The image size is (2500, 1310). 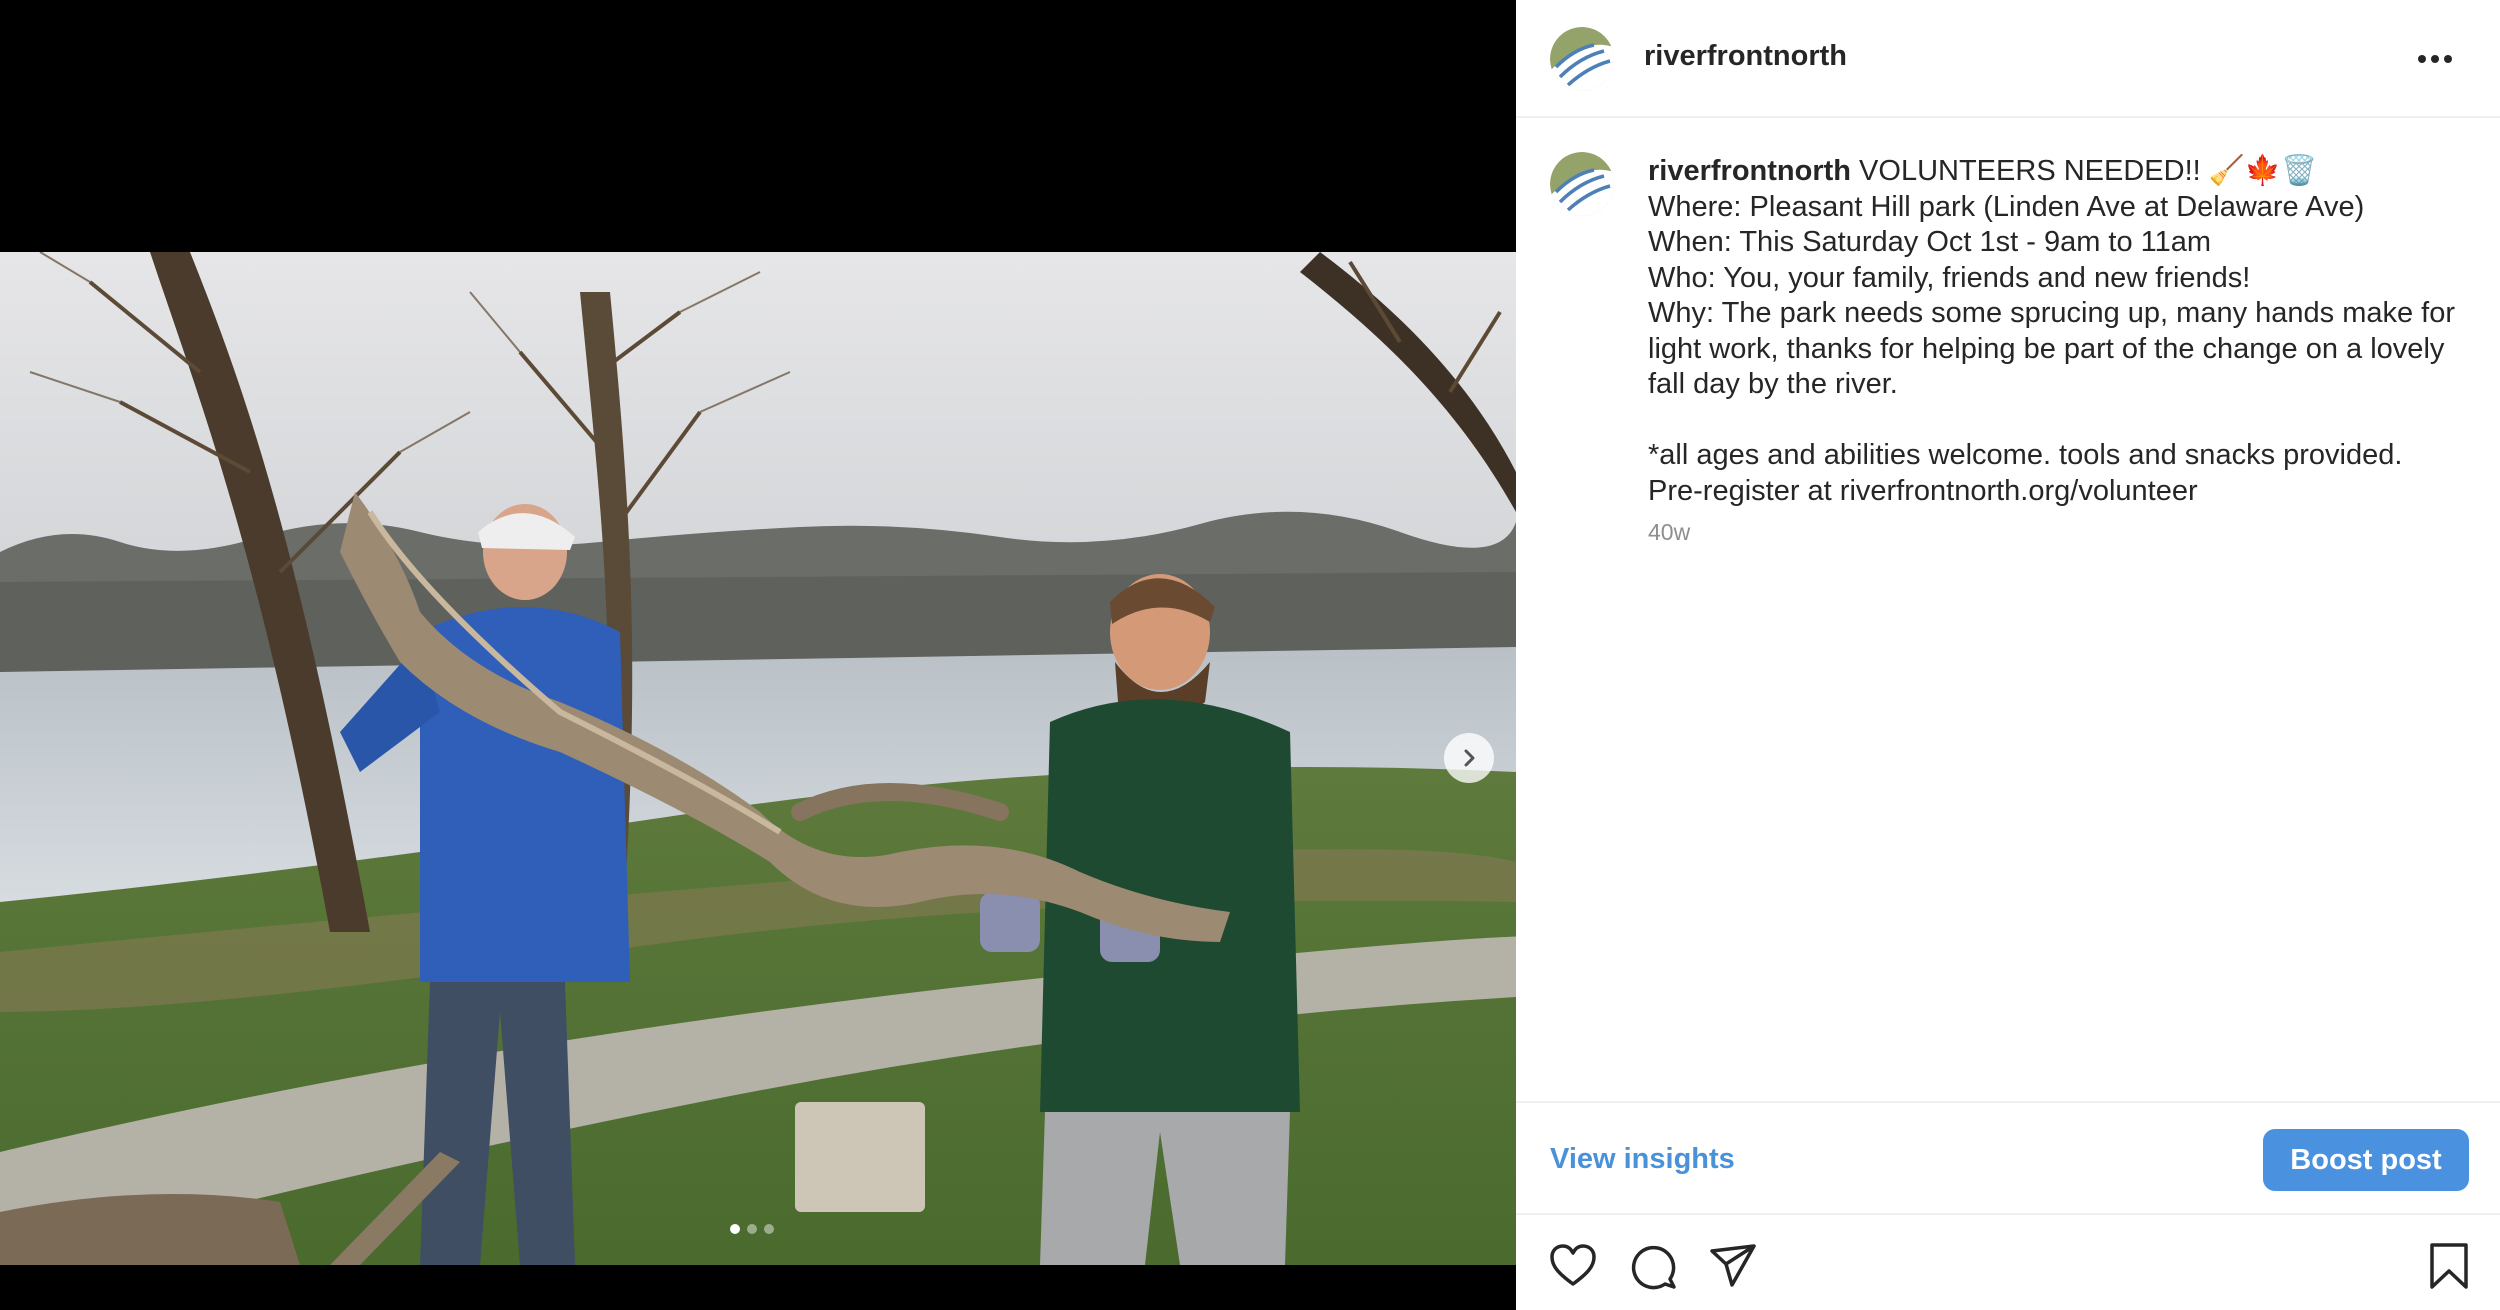 What do you see at coordinates (2008, 59) in the screenshot?
I see `post-header: riverfrontnorth` at bounding box center [2008, 59].